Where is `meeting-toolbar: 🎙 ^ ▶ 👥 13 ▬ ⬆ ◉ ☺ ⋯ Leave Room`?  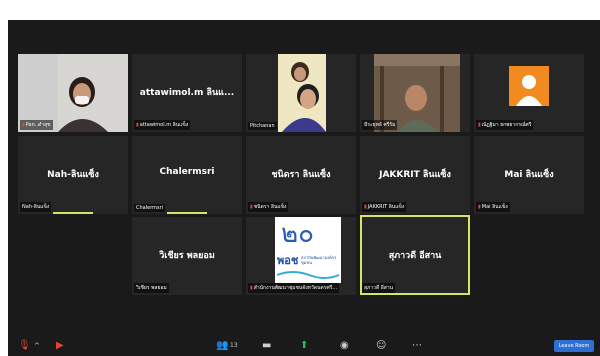 meeting-toolbar: 🎙 ^ ▶ 👥 13 ▬ ⬆ ◉ ☺ ⋯ Leave Room is located at coordinates (304, 346).